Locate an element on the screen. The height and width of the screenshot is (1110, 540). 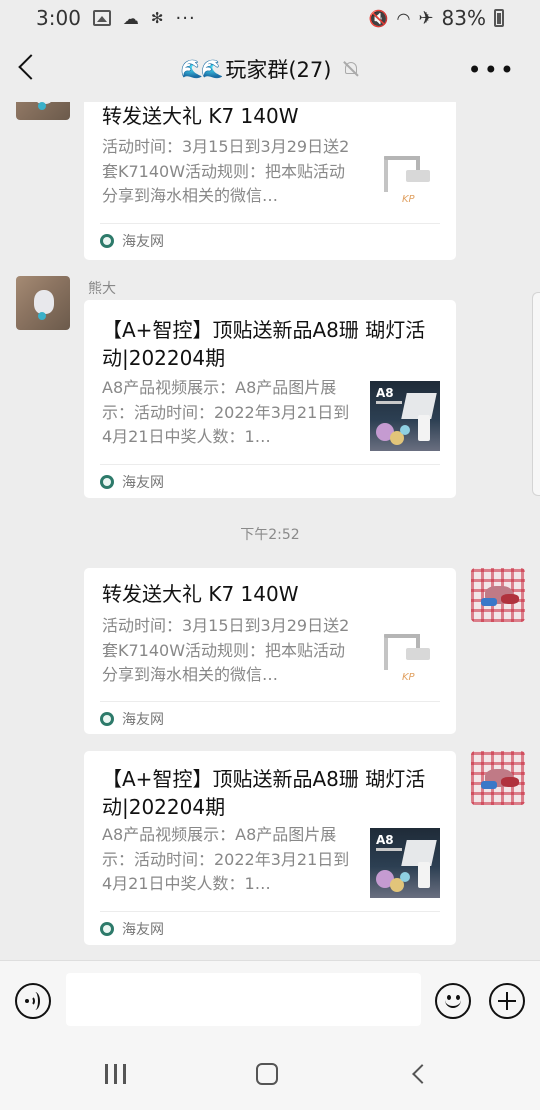
status-time: 3:00 is located at coordinates (58, 18).